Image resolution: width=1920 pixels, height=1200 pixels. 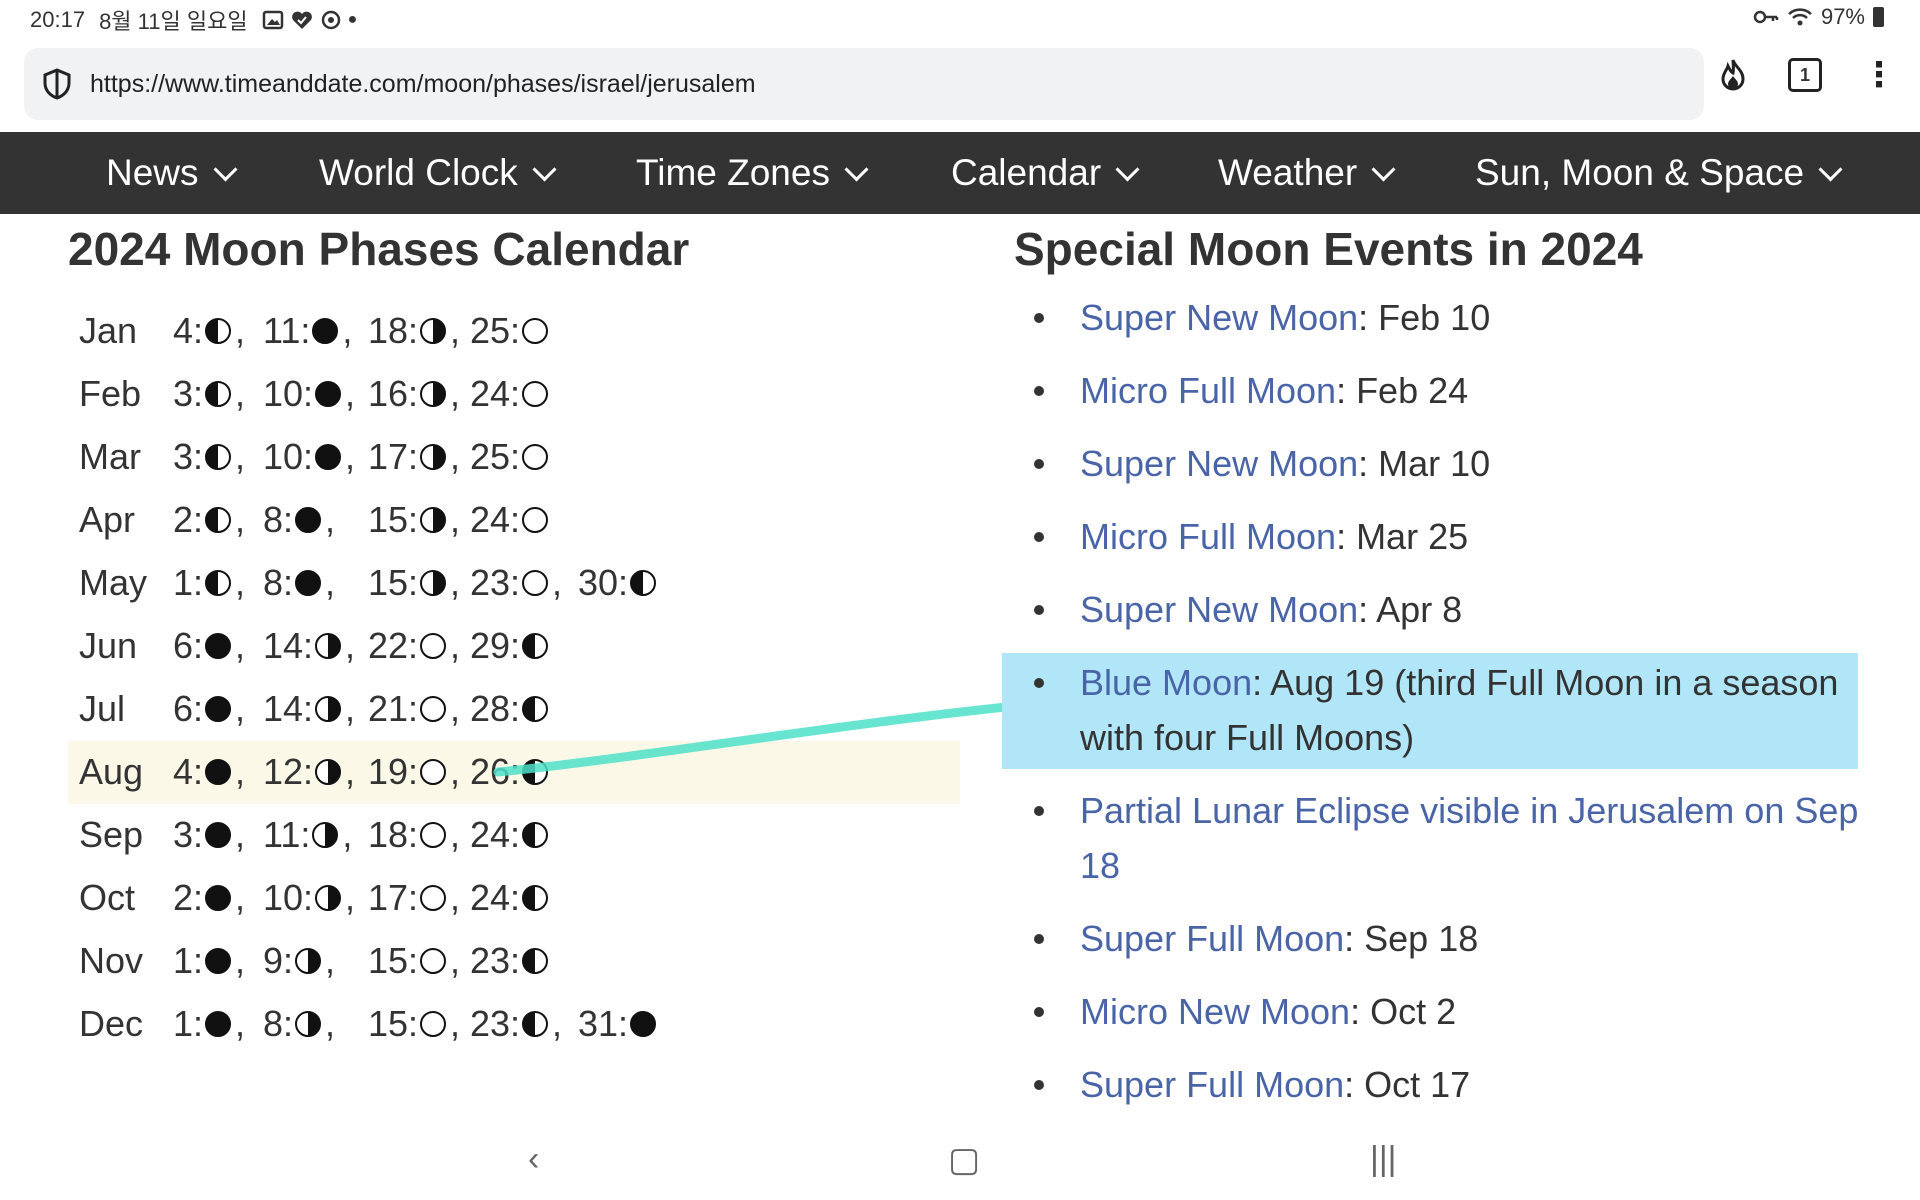 I want to click on phase-entry: 23:, so click(x=511, y=961).